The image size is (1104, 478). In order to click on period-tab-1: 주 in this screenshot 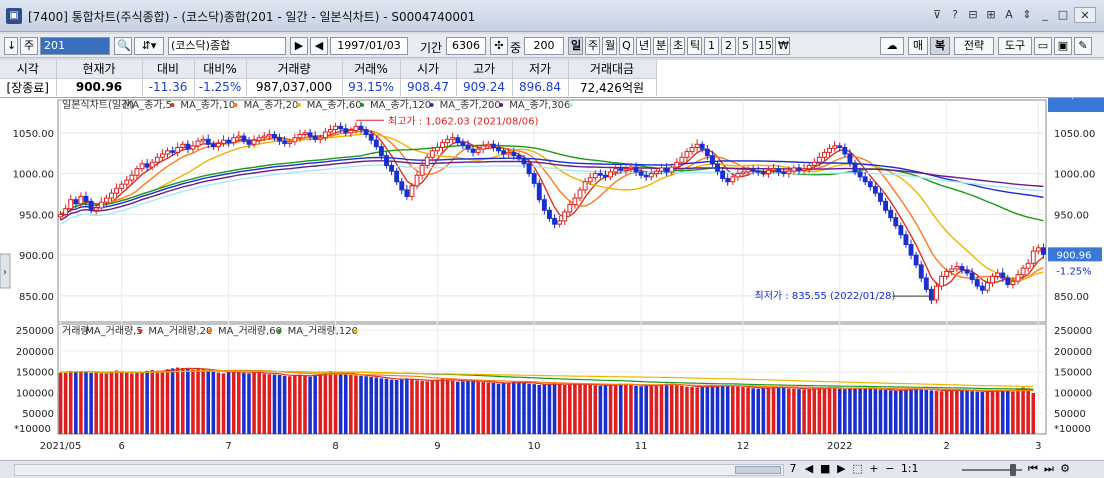, I will do `click(592, 46)`.